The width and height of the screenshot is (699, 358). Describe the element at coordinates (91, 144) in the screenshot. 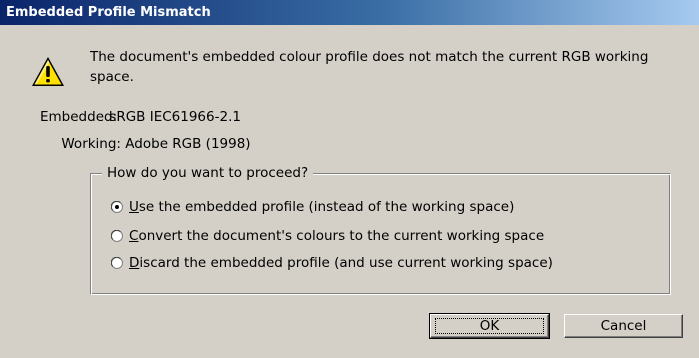

I see `working-label: Working:` at that location.